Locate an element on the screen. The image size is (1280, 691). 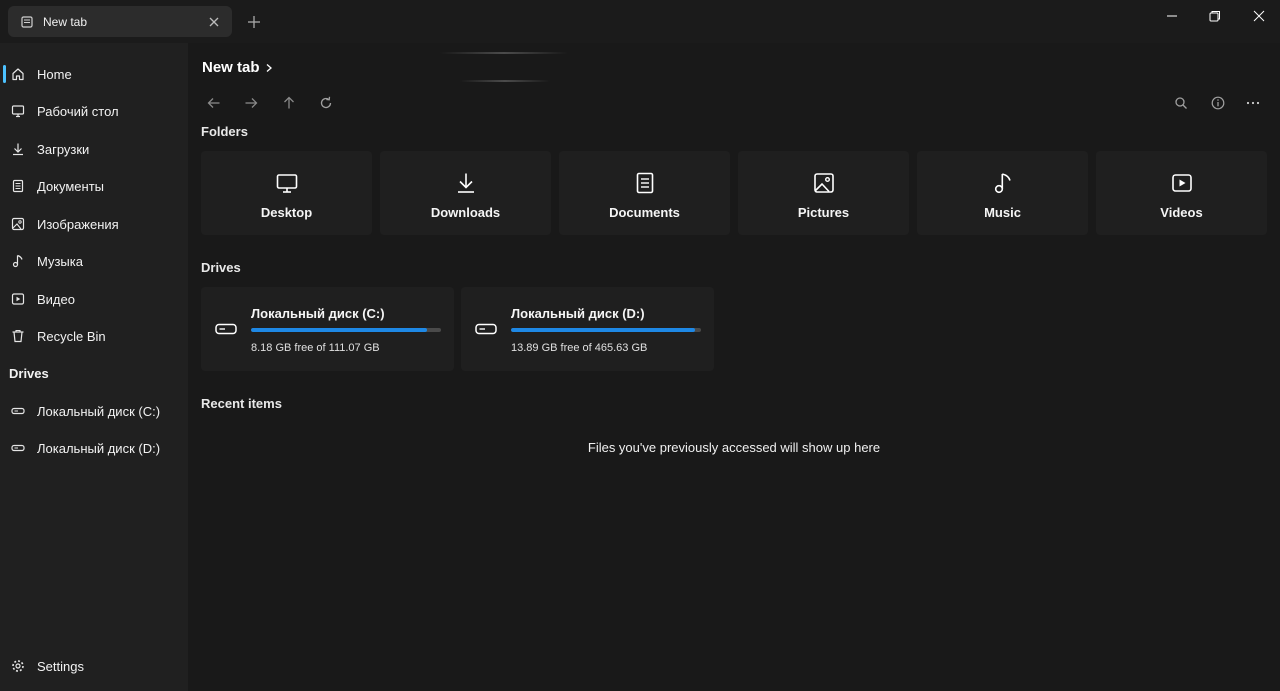
forward-arrow-icon is located at coordinates (251, 103).